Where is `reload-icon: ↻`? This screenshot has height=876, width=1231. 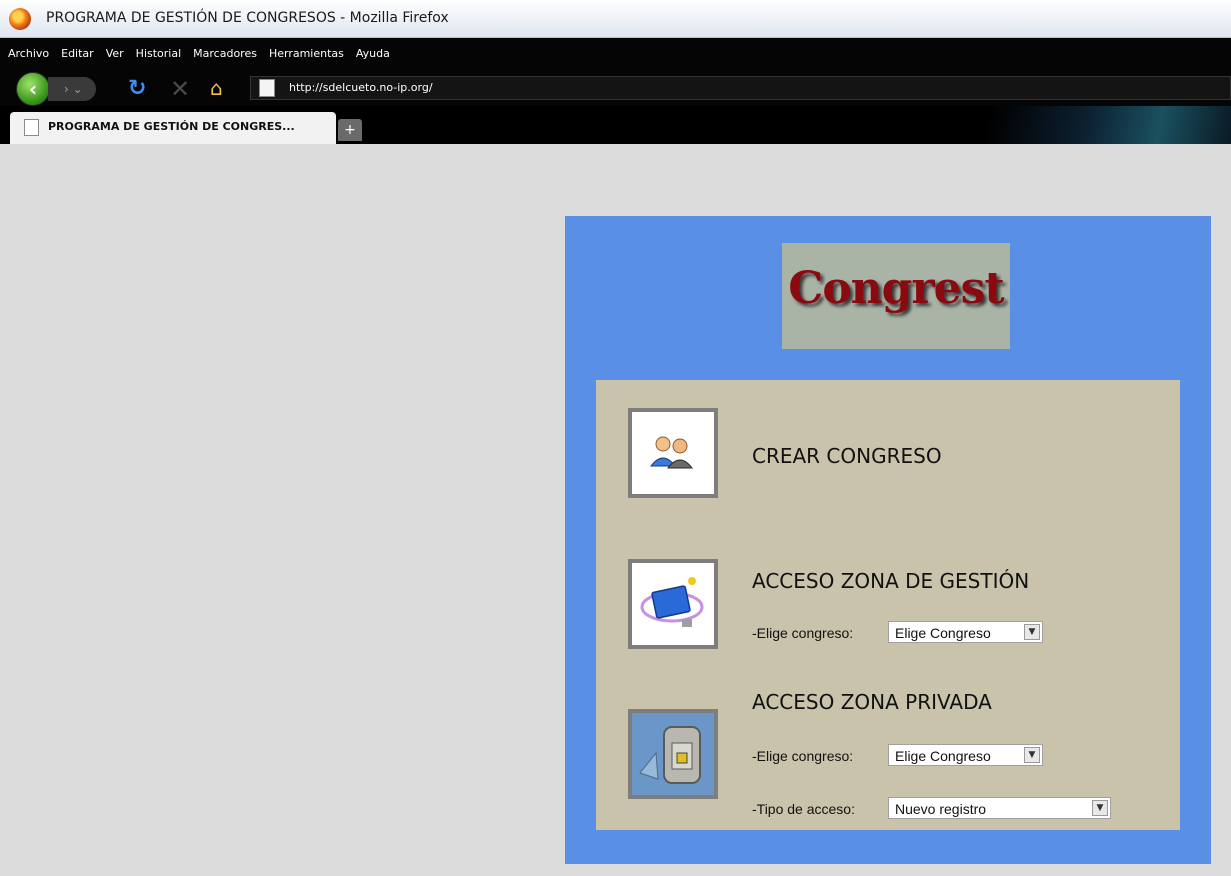
reload-icon: ↻ is located at coordinates (137, 88).